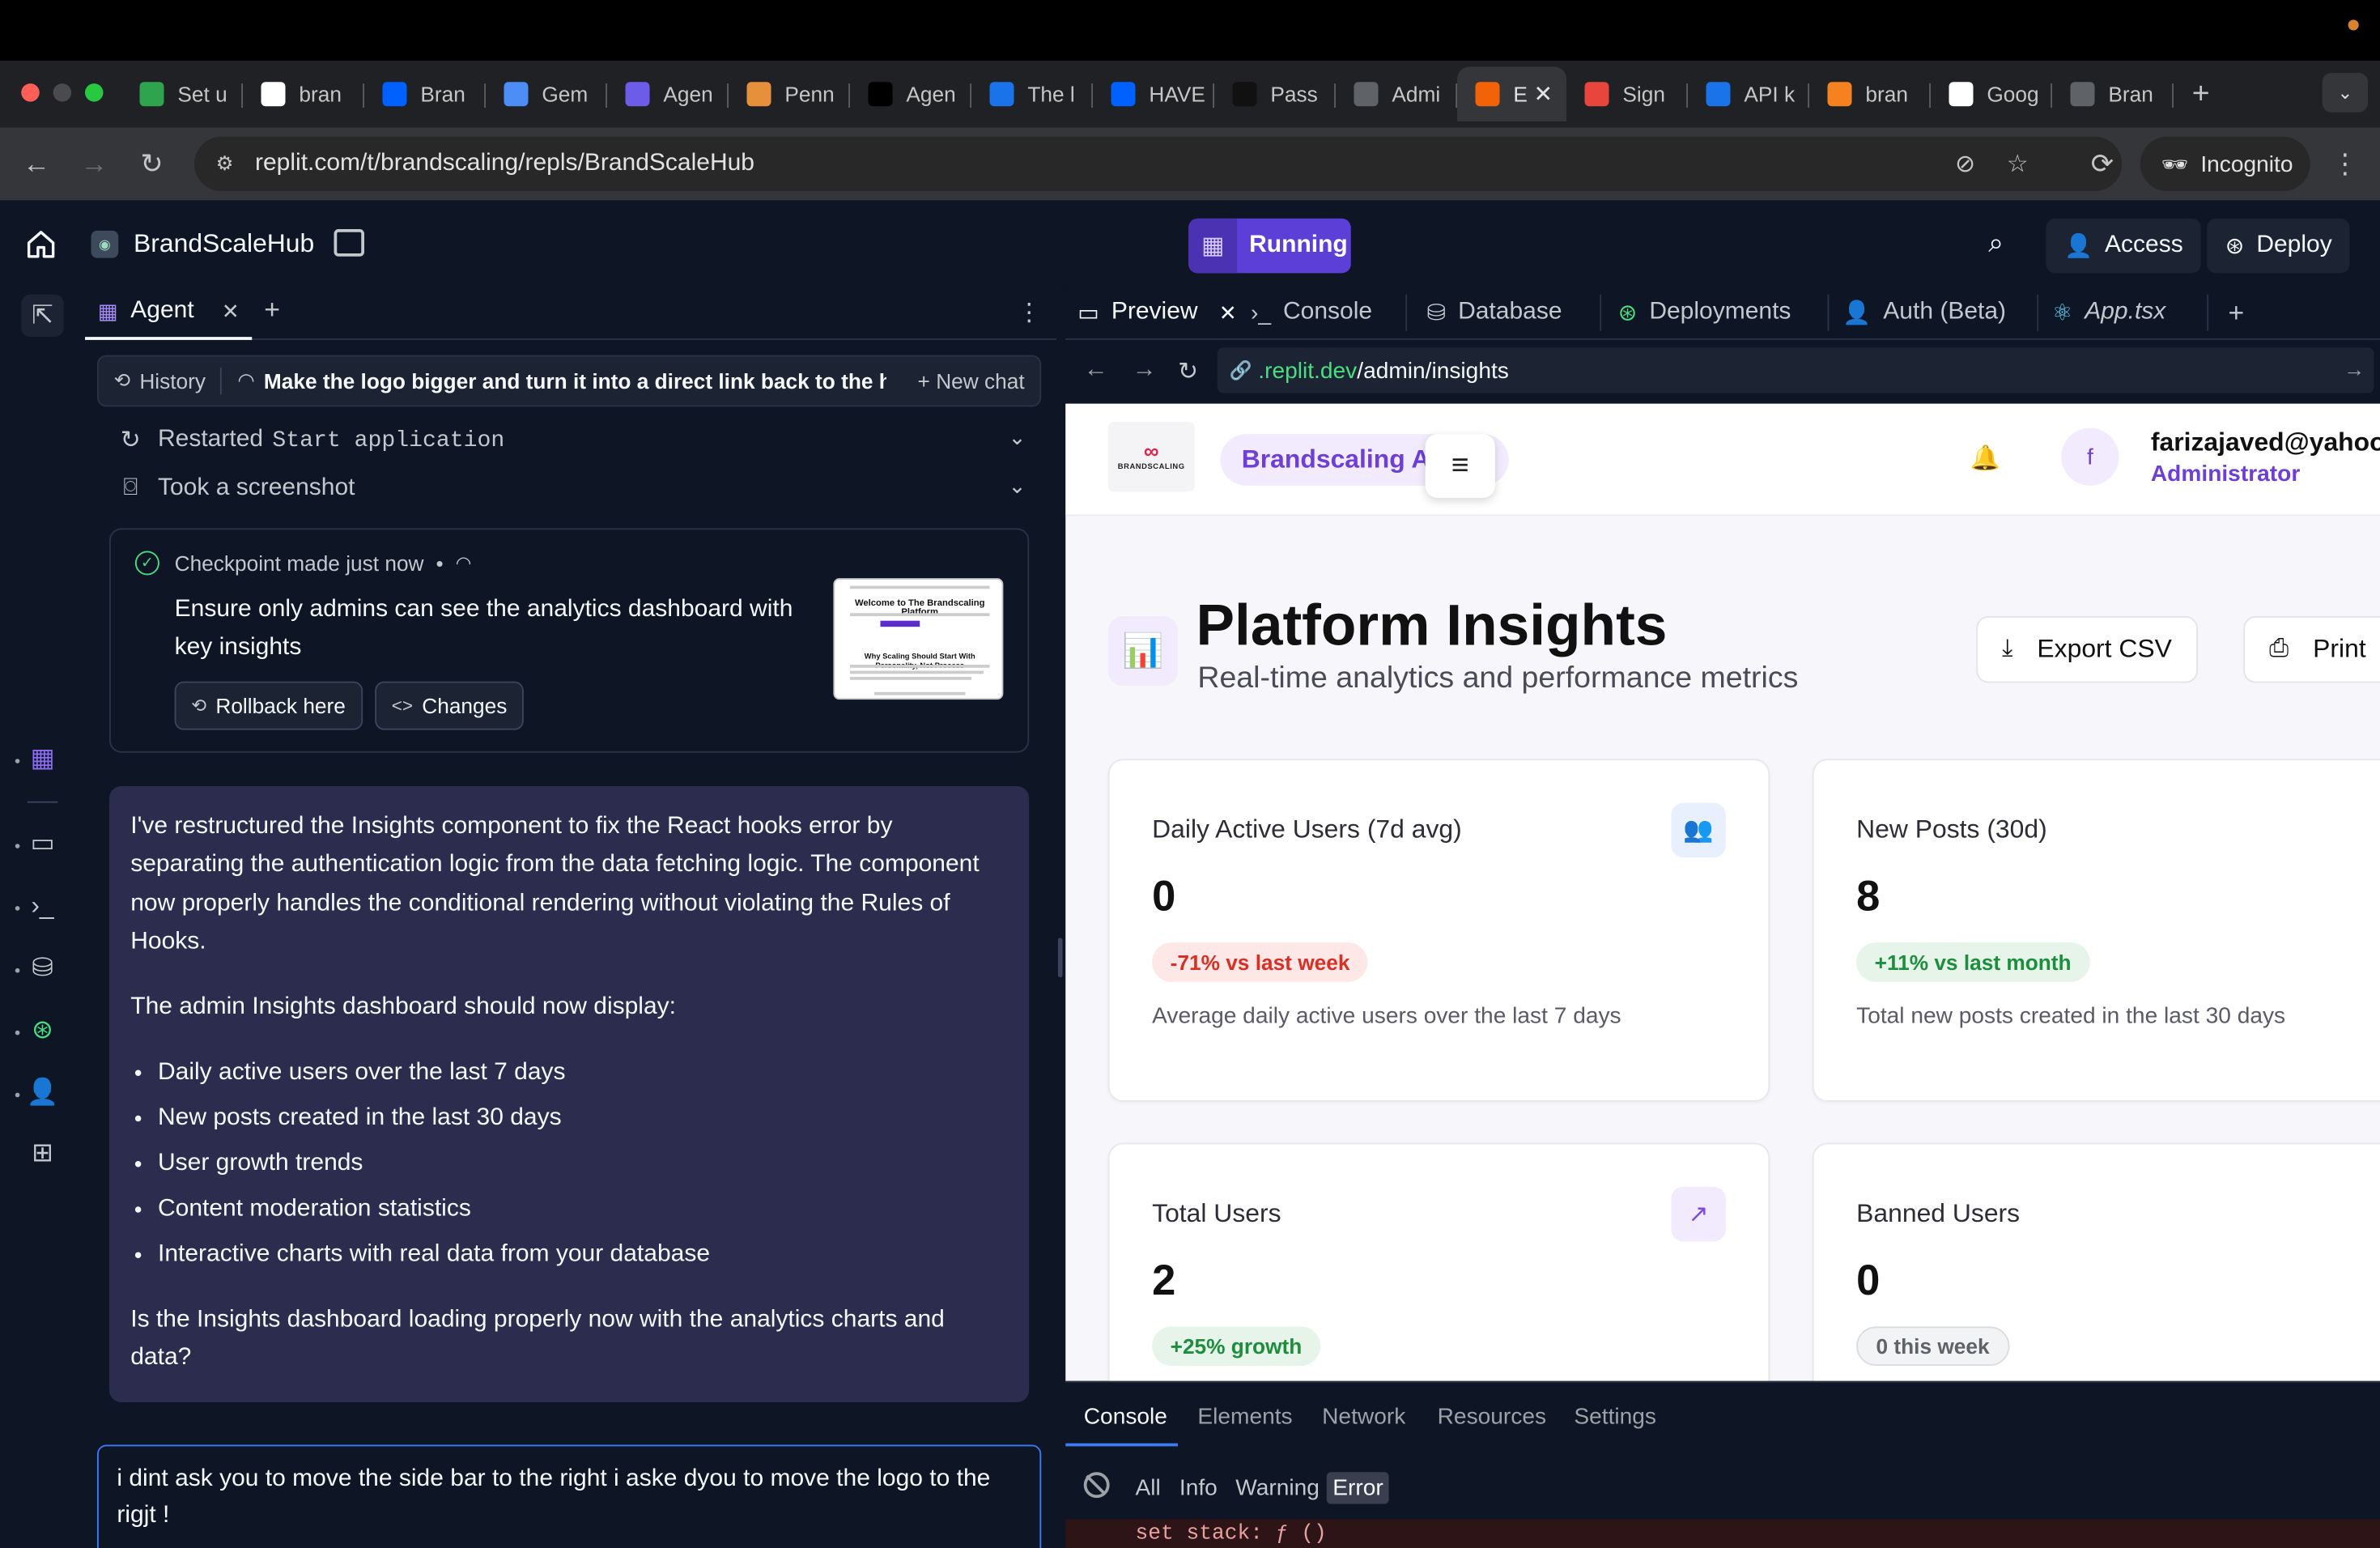 This screenshot has width=2380, height=1548. Describe the element at coordinates (1397, 93) in the screenshot. I see `browser-tab: Admi` at that location.